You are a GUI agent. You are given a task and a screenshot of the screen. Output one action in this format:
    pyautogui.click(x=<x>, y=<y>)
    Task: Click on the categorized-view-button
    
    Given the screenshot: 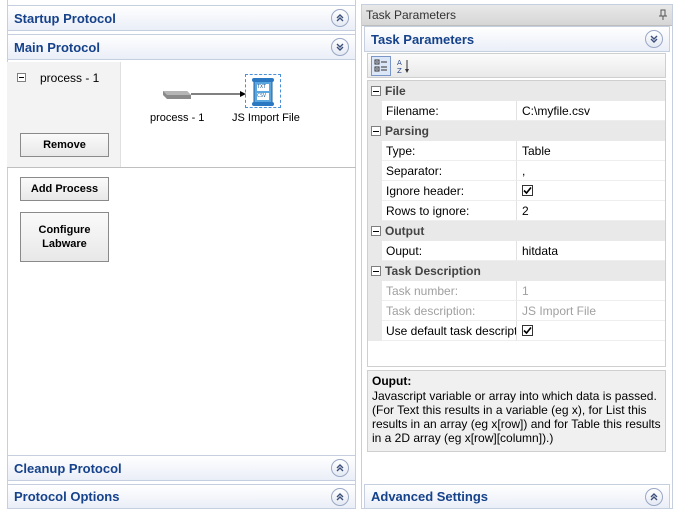 What is the action you would take?
    pyautogui.click(x=381, y=65)
    